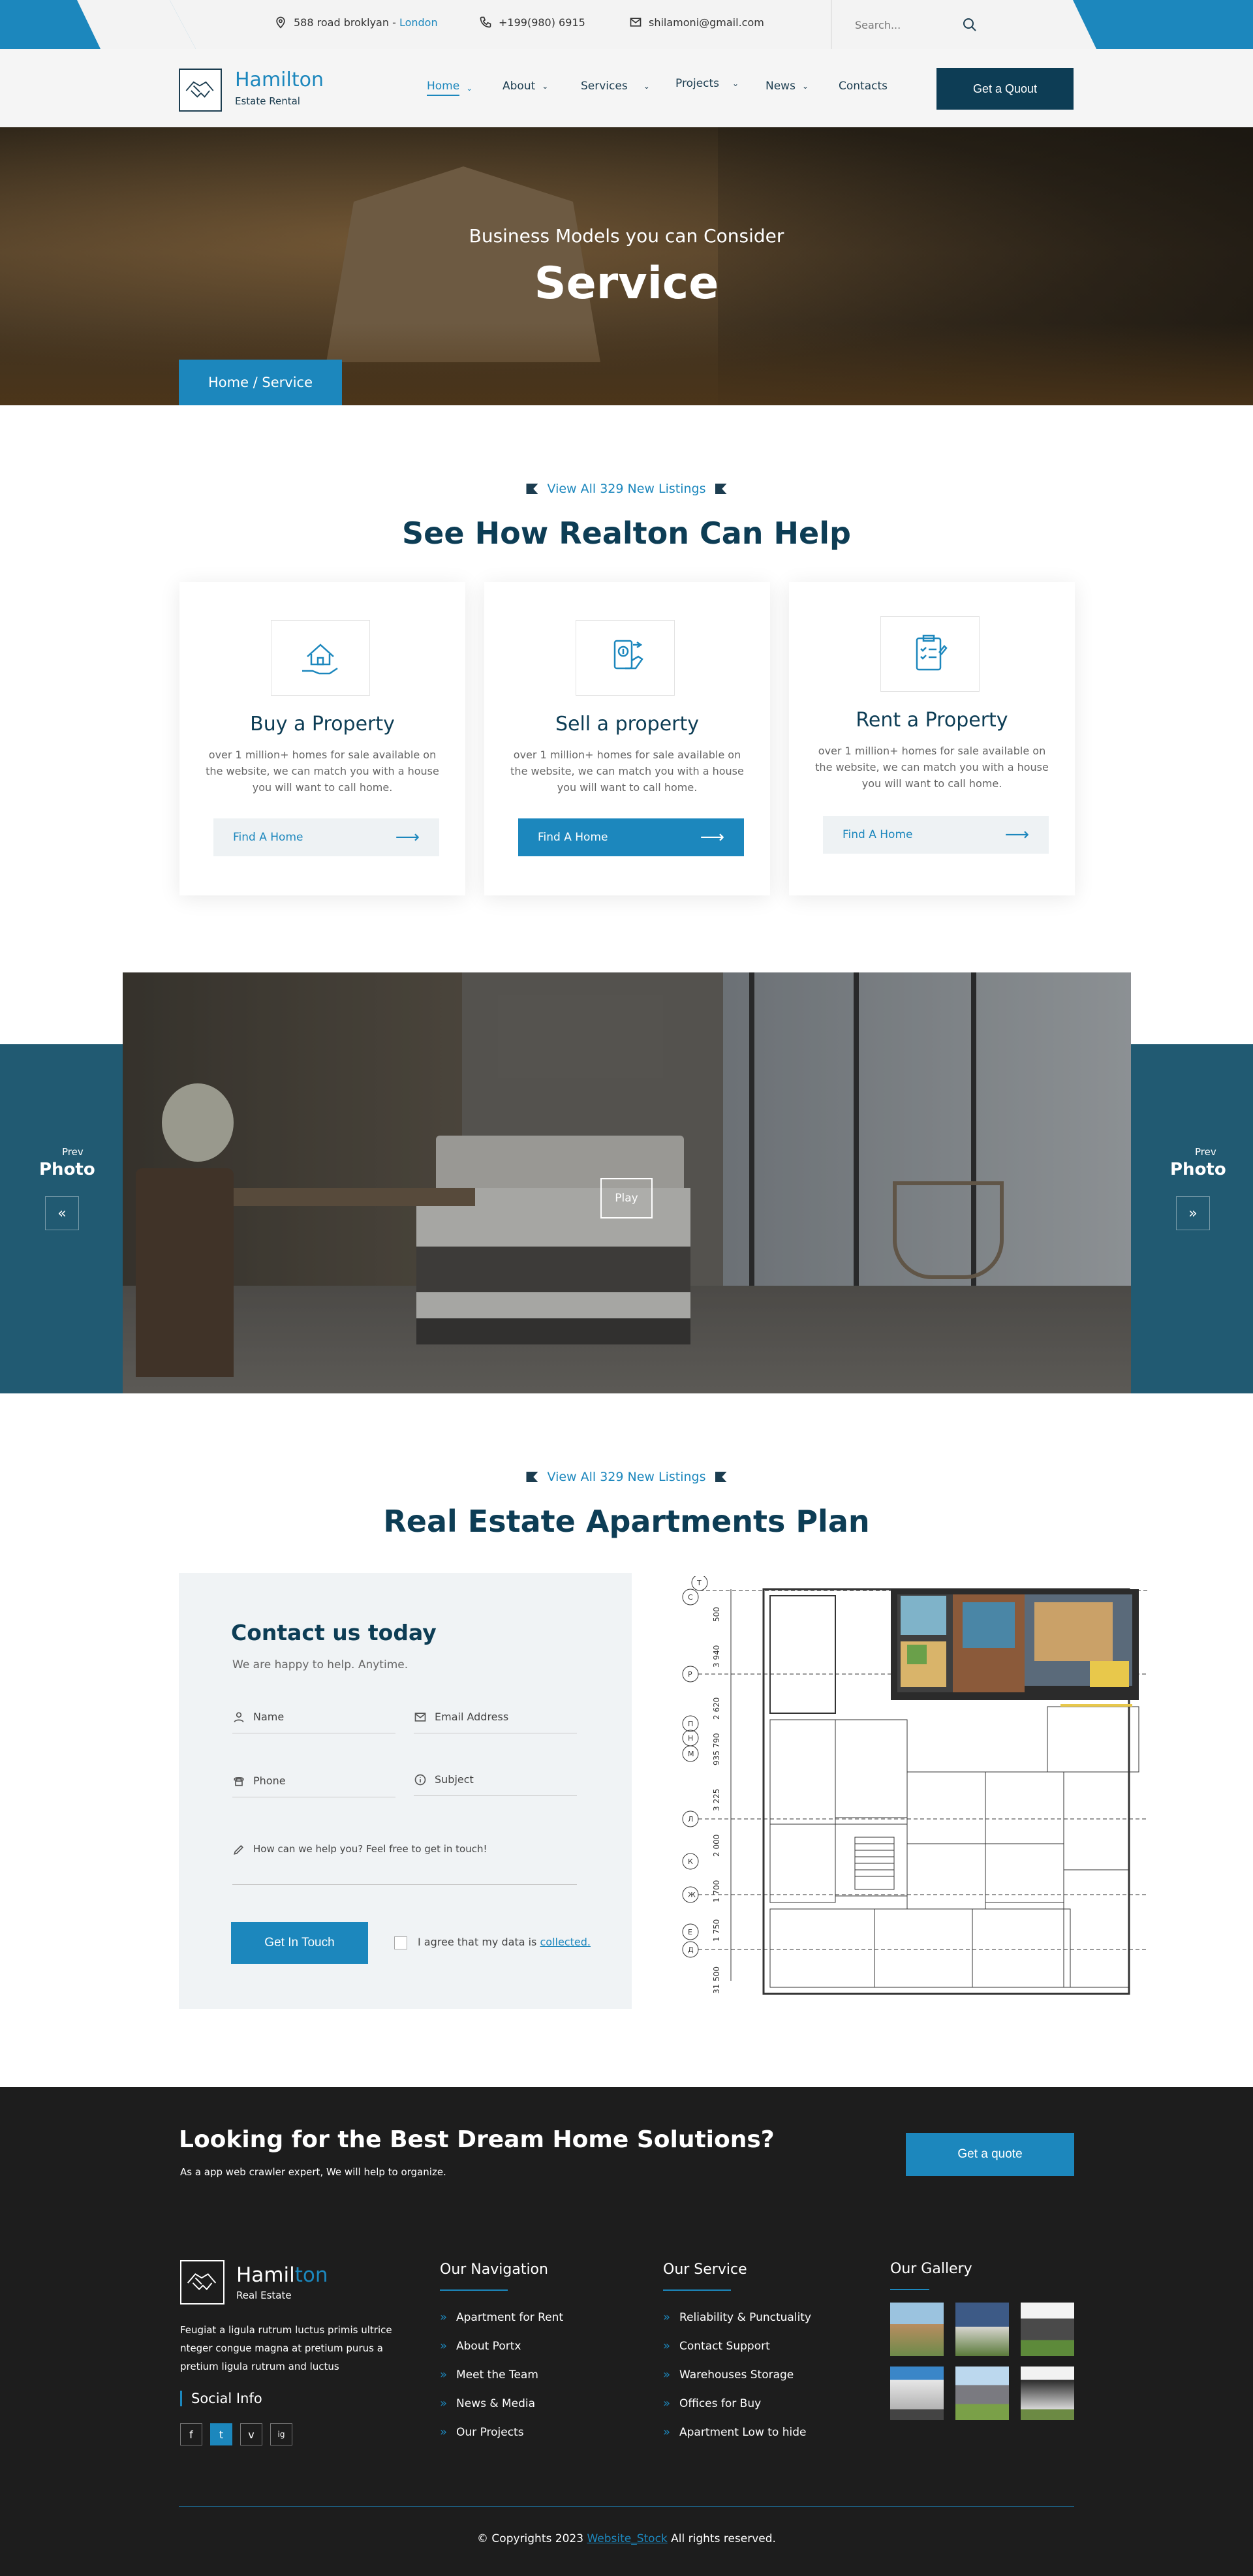 The image size is (1253, 2576). What do you see at coordinates (1016, 835) in the screenshot?
I see `arrow-right-icon: ⟶` at bounding box center [1016, 835].